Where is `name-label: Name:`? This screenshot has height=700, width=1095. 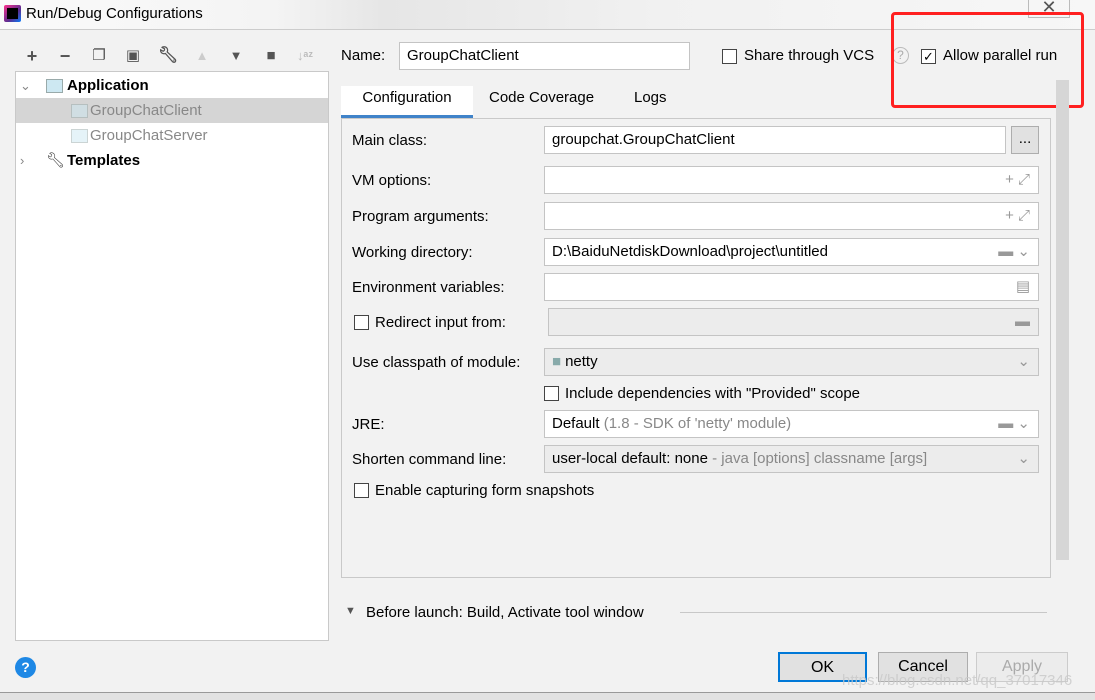
name-label: Name: is located at coordinates (363, 55).